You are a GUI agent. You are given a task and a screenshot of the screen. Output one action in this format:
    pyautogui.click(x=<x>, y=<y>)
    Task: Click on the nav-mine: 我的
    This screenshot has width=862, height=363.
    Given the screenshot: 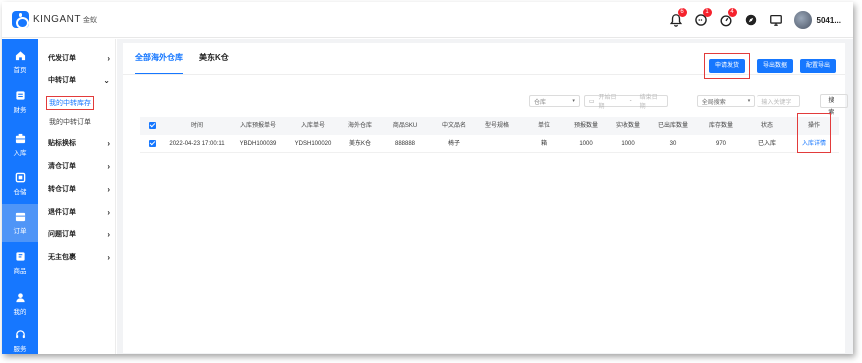 What is the action you would take?
    pyautogui.click(x=20, y=304)
    